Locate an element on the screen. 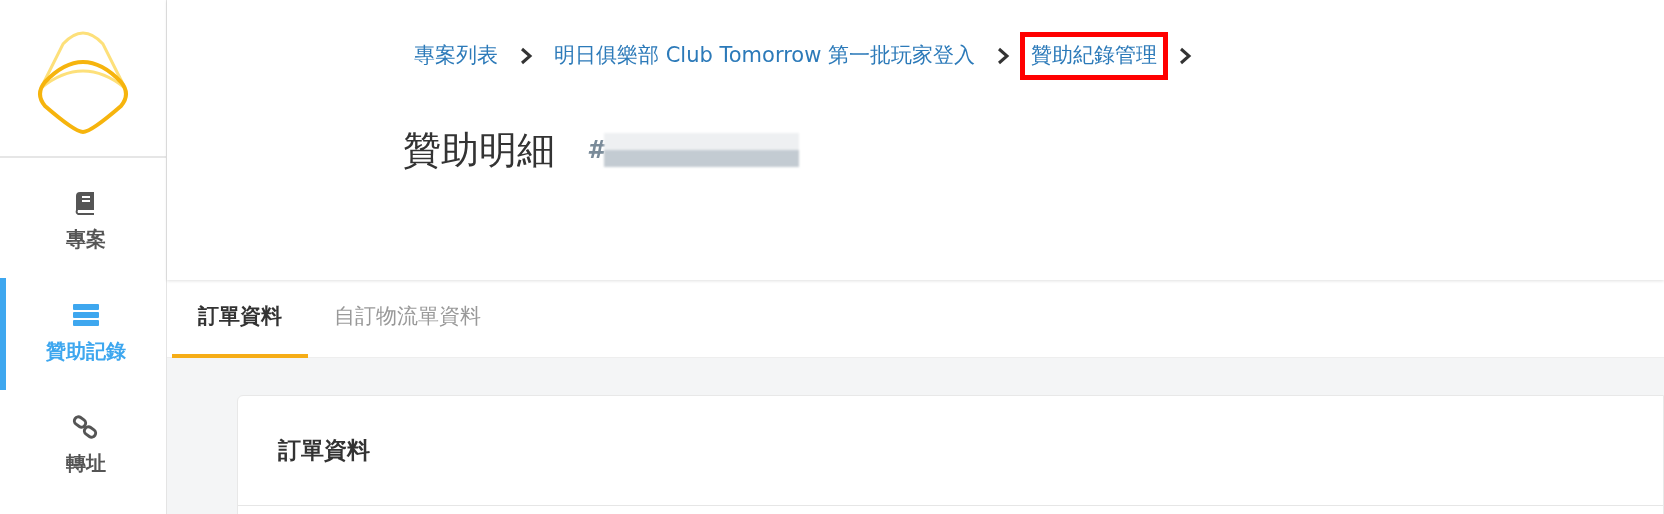  card-title: 訂單資料 is located at coordinates (324, 451).